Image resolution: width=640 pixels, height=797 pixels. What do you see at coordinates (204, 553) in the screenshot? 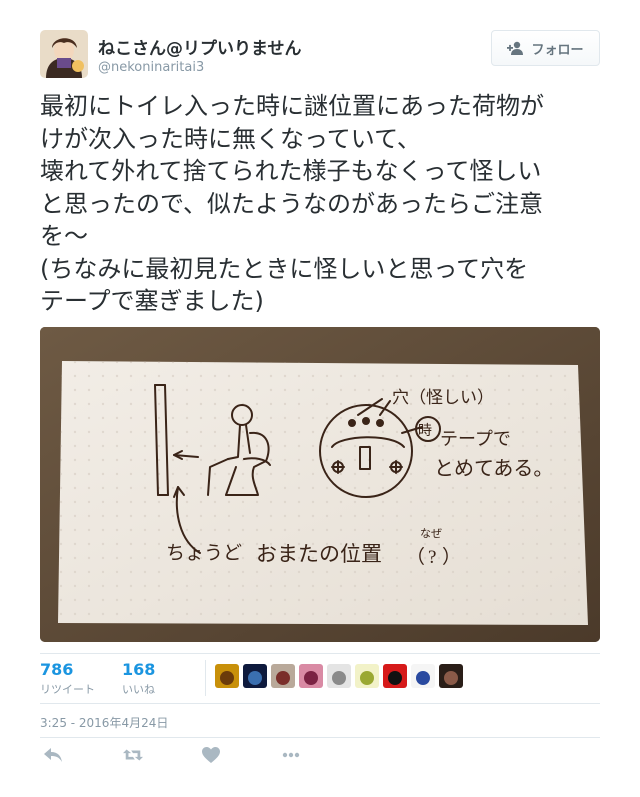
I see `bottom-left-note: ちょうど` at bounding box center [204, 553].